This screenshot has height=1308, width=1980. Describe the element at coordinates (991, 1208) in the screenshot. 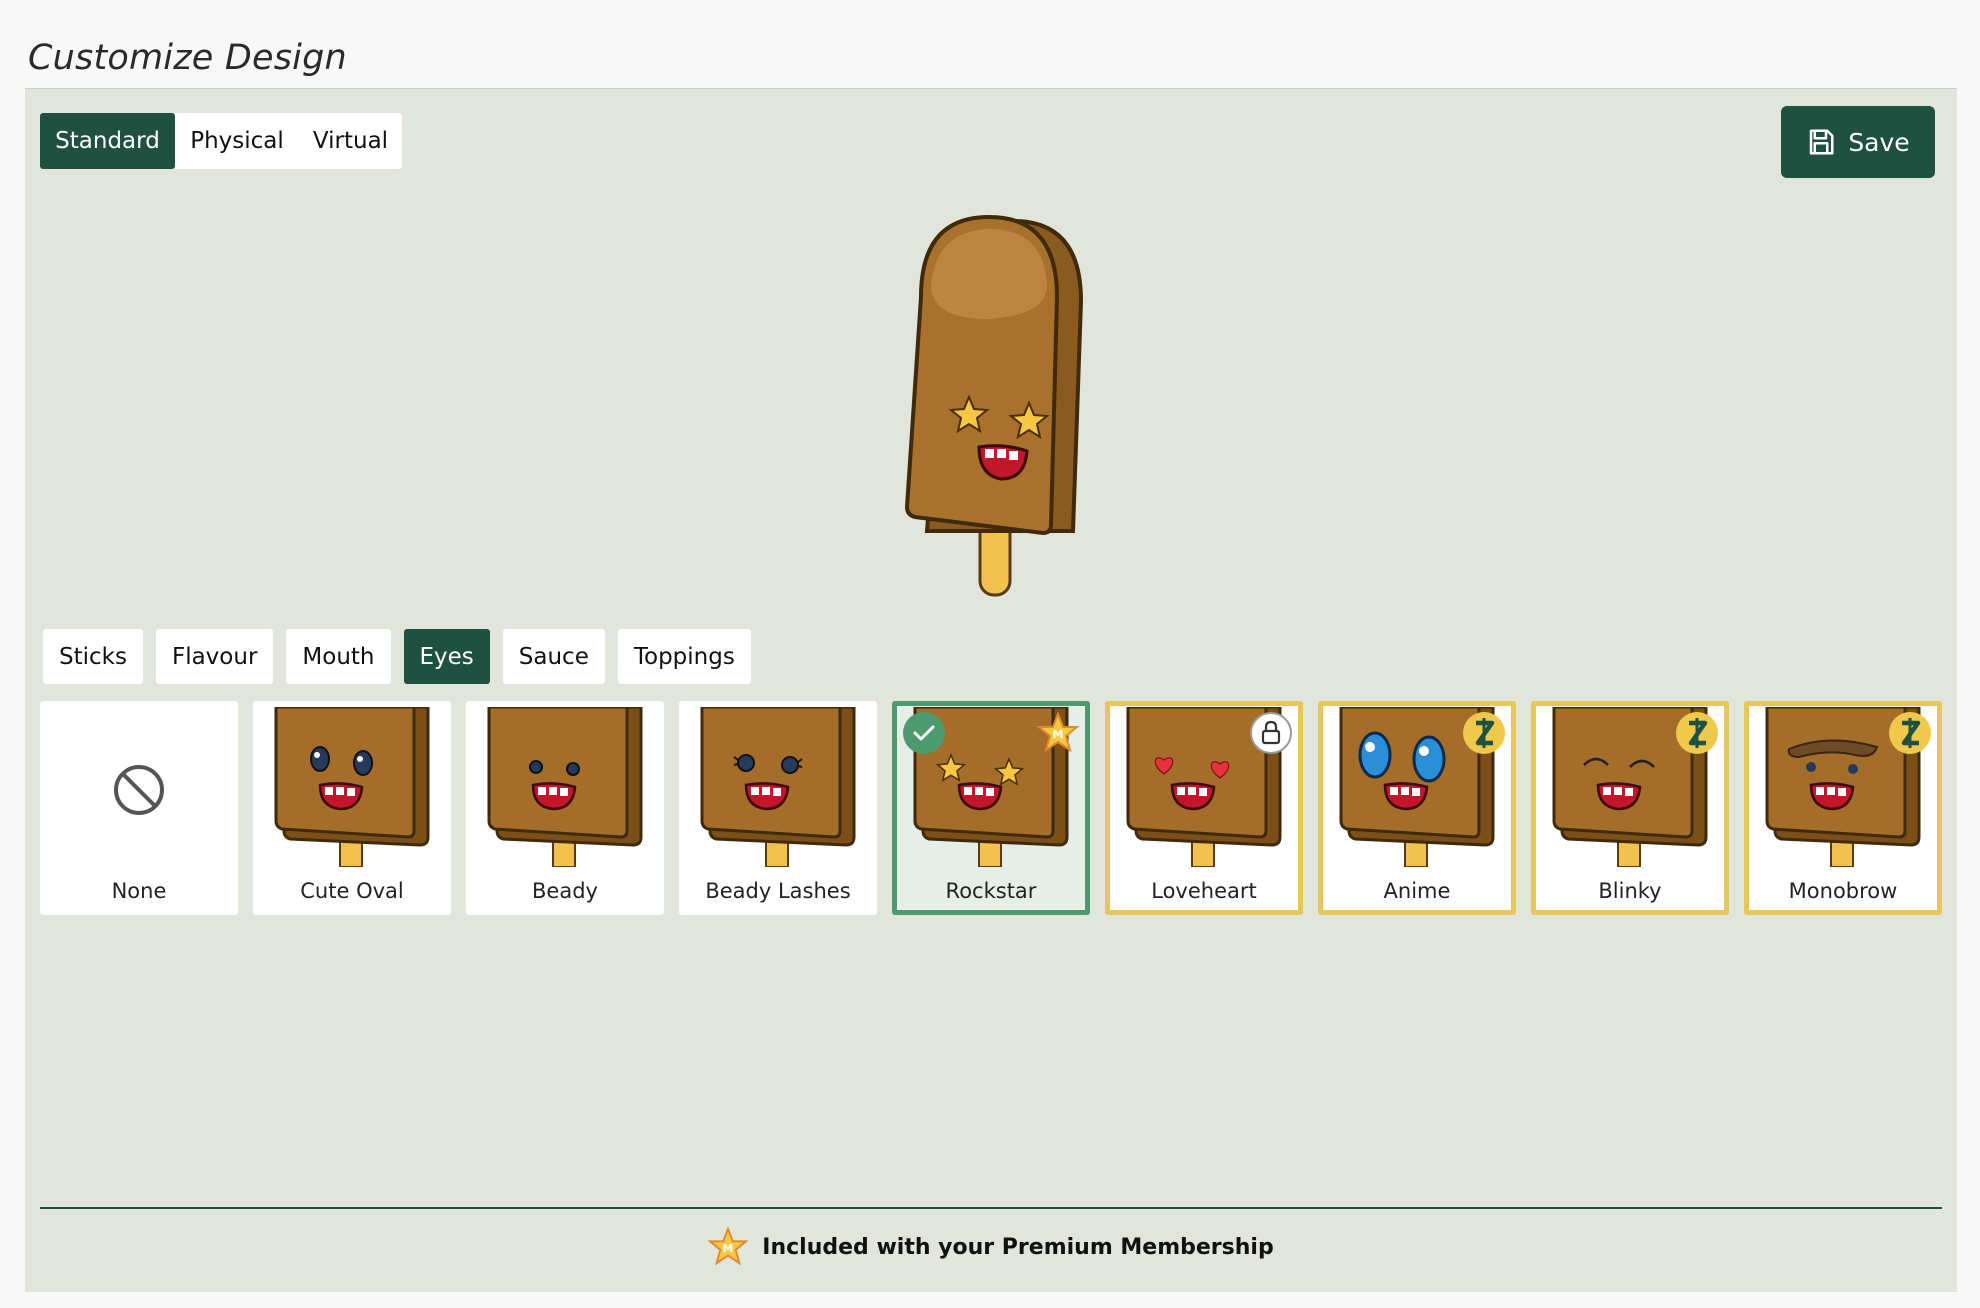

I see `divider` at that location.